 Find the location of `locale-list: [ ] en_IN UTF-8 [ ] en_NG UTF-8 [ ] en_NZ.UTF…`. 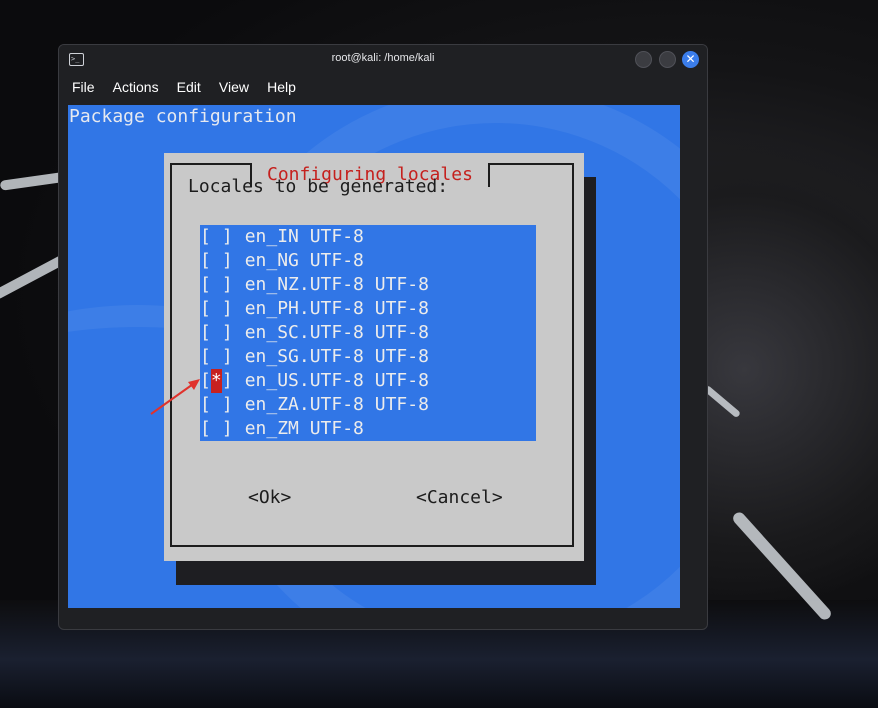

locale-list: [ ] en_IN UTF-8 [ ] en_NG UTF-8 [ ] en_NZ.UTF… is located at coordinates (368, 333).